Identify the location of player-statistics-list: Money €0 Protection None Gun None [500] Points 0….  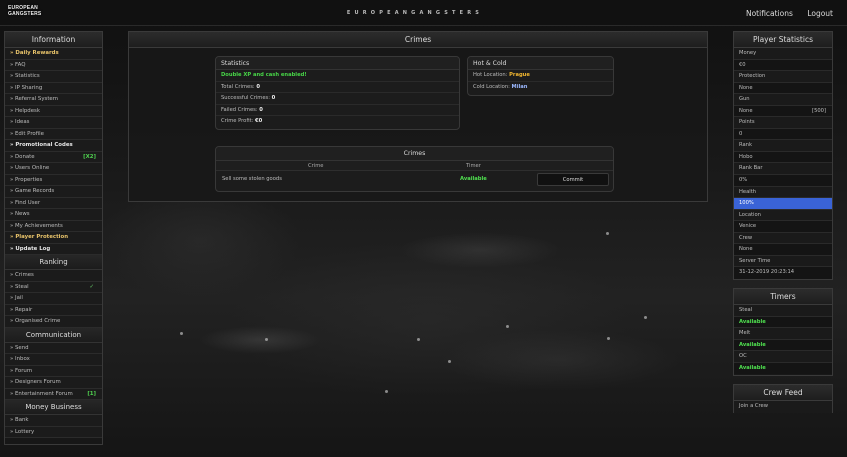
(783, 163).